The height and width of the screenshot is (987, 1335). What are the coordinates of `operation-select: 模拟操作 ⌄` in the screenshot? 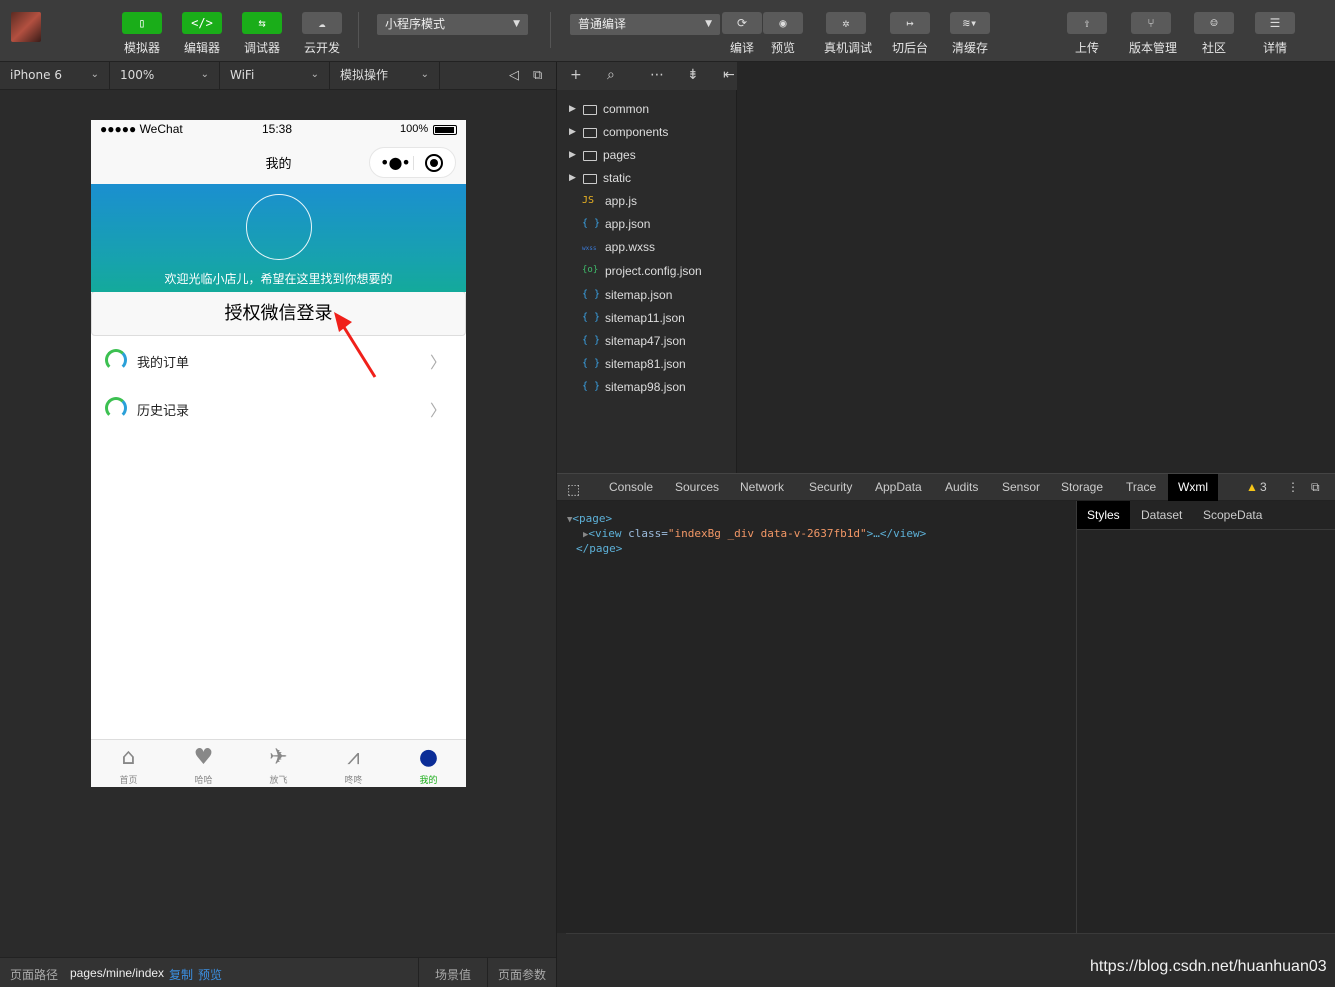 It's located at (385, 75).